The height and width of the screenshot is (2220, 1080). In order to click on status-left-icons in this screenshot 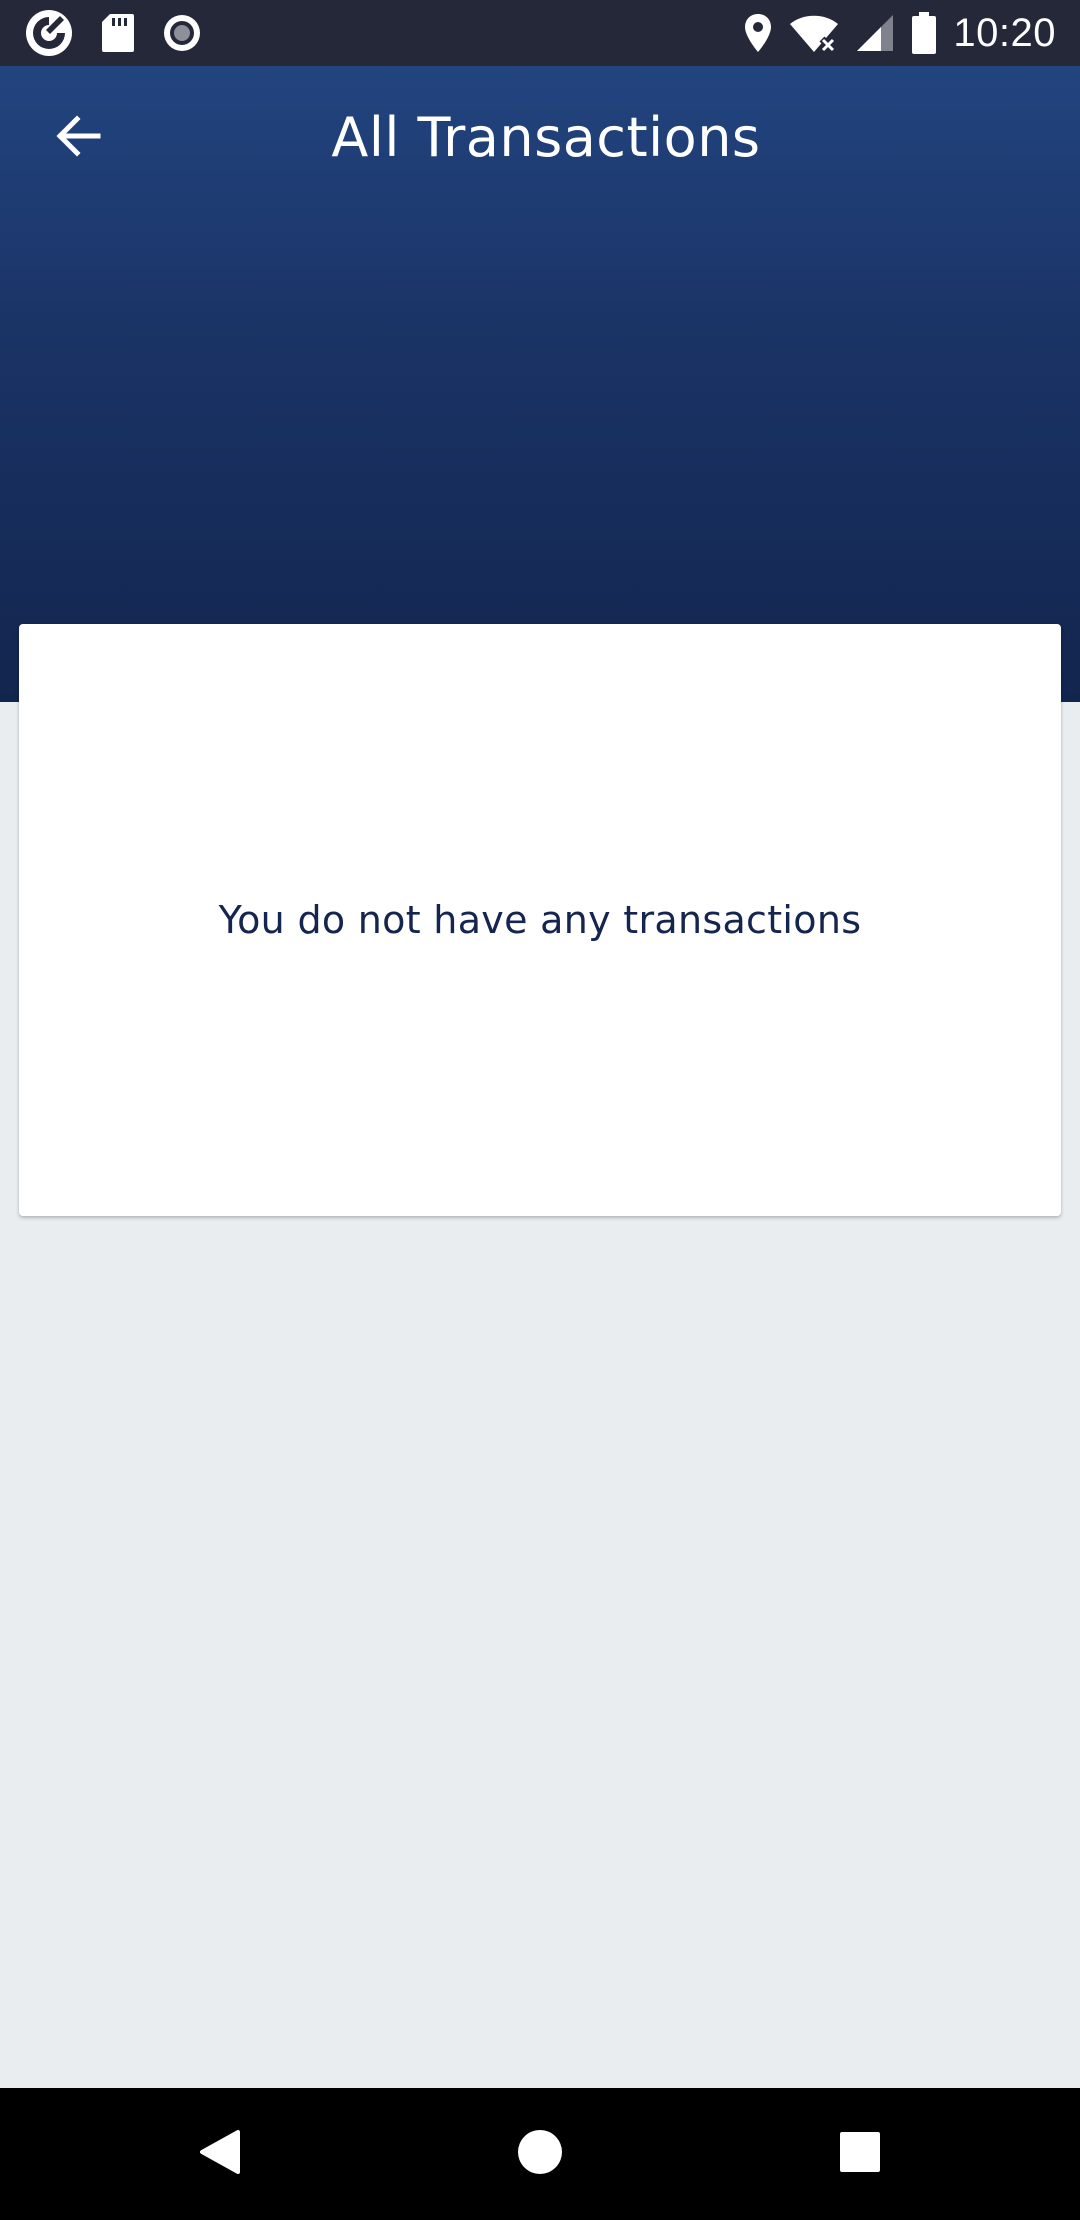, I will do `click(113, 33)`.